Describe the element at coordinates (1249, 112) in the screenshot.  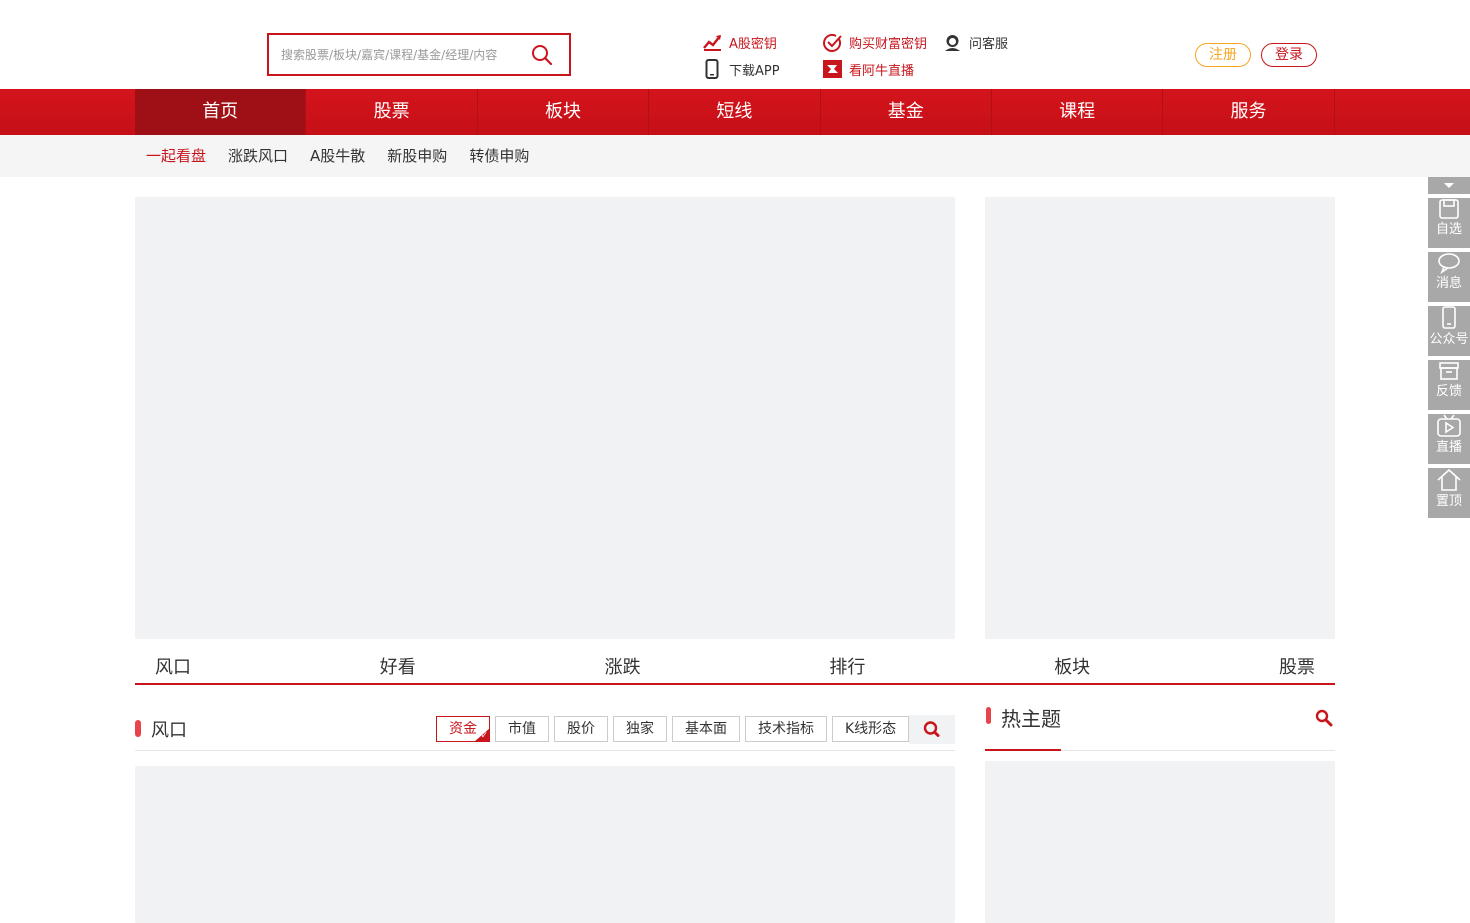
I see `nav-item-services: 服务` at that location.